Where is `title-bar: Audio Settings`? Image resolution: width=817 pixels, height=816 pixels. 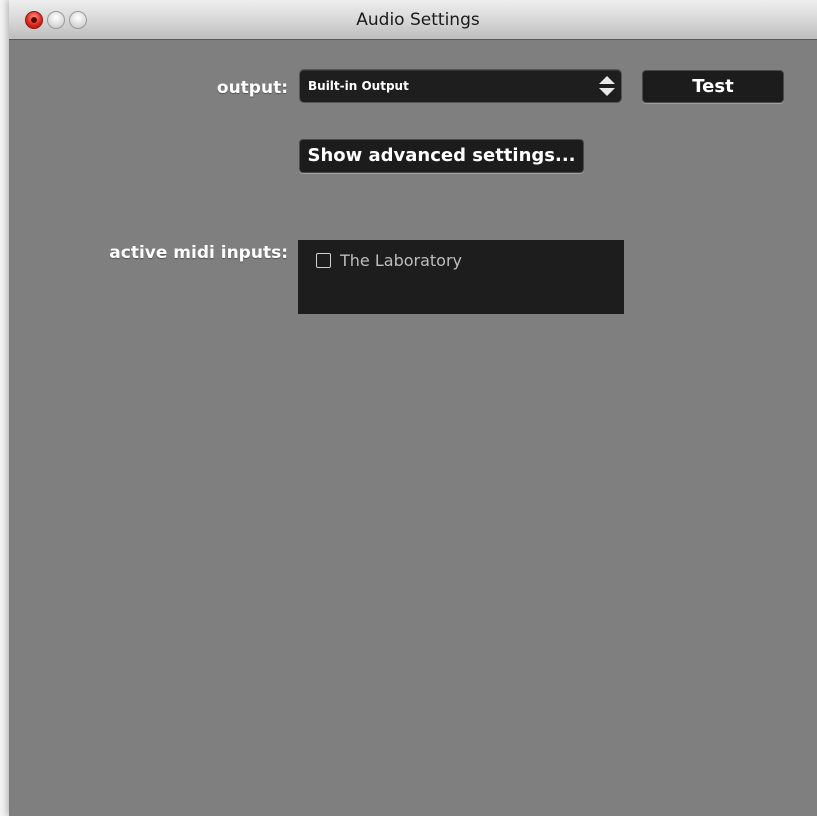 title-bar: Audio Settings is located at coordinates (413, 20).